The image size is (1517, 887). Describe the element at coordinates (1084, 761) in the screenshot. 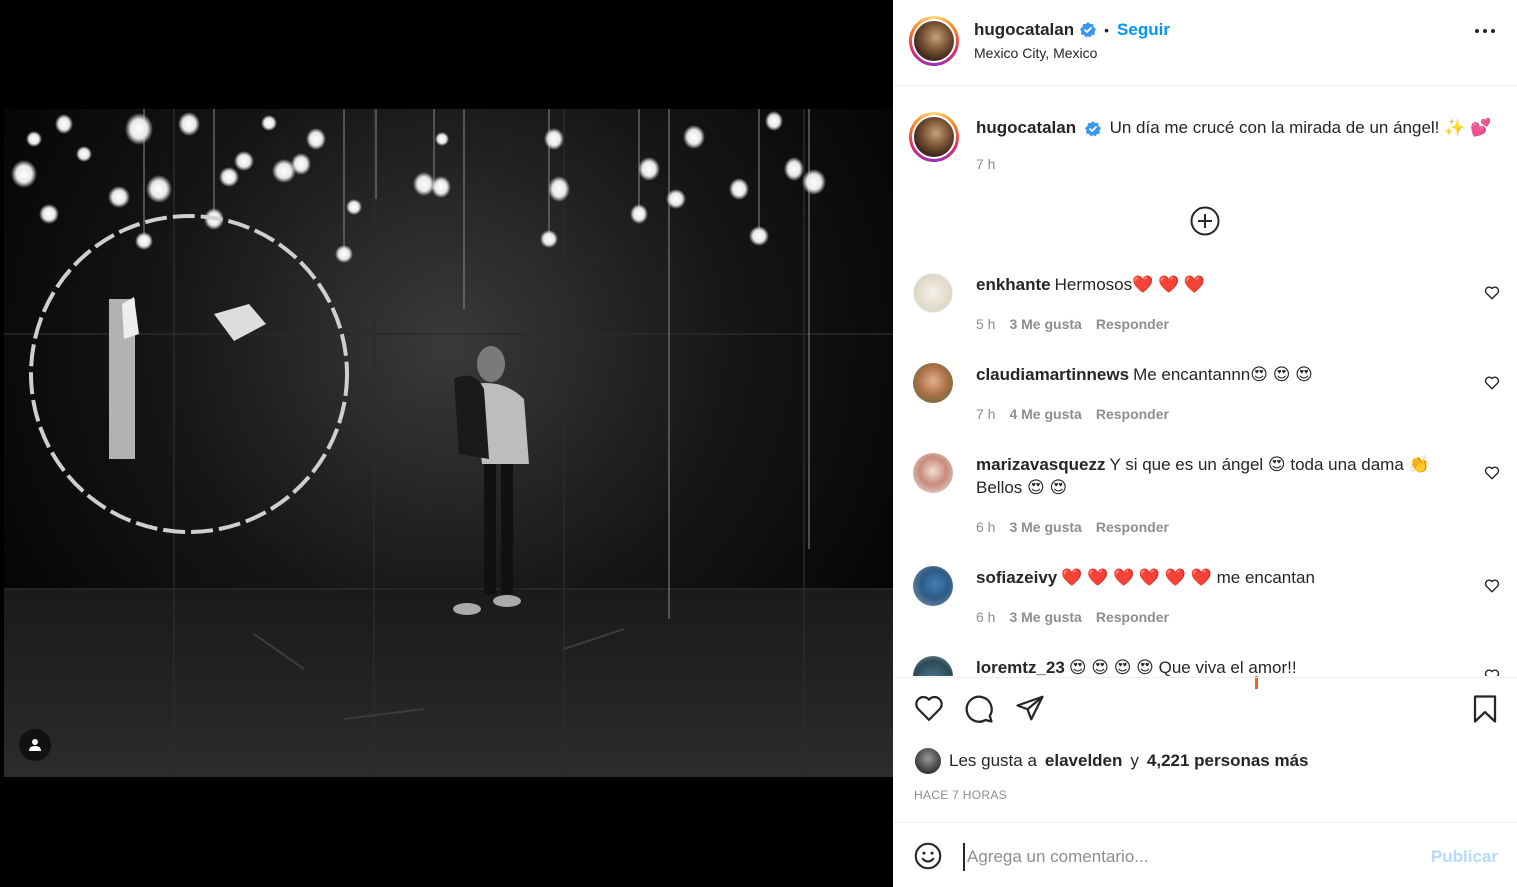

I see `liker-username: elavelden` at that location.